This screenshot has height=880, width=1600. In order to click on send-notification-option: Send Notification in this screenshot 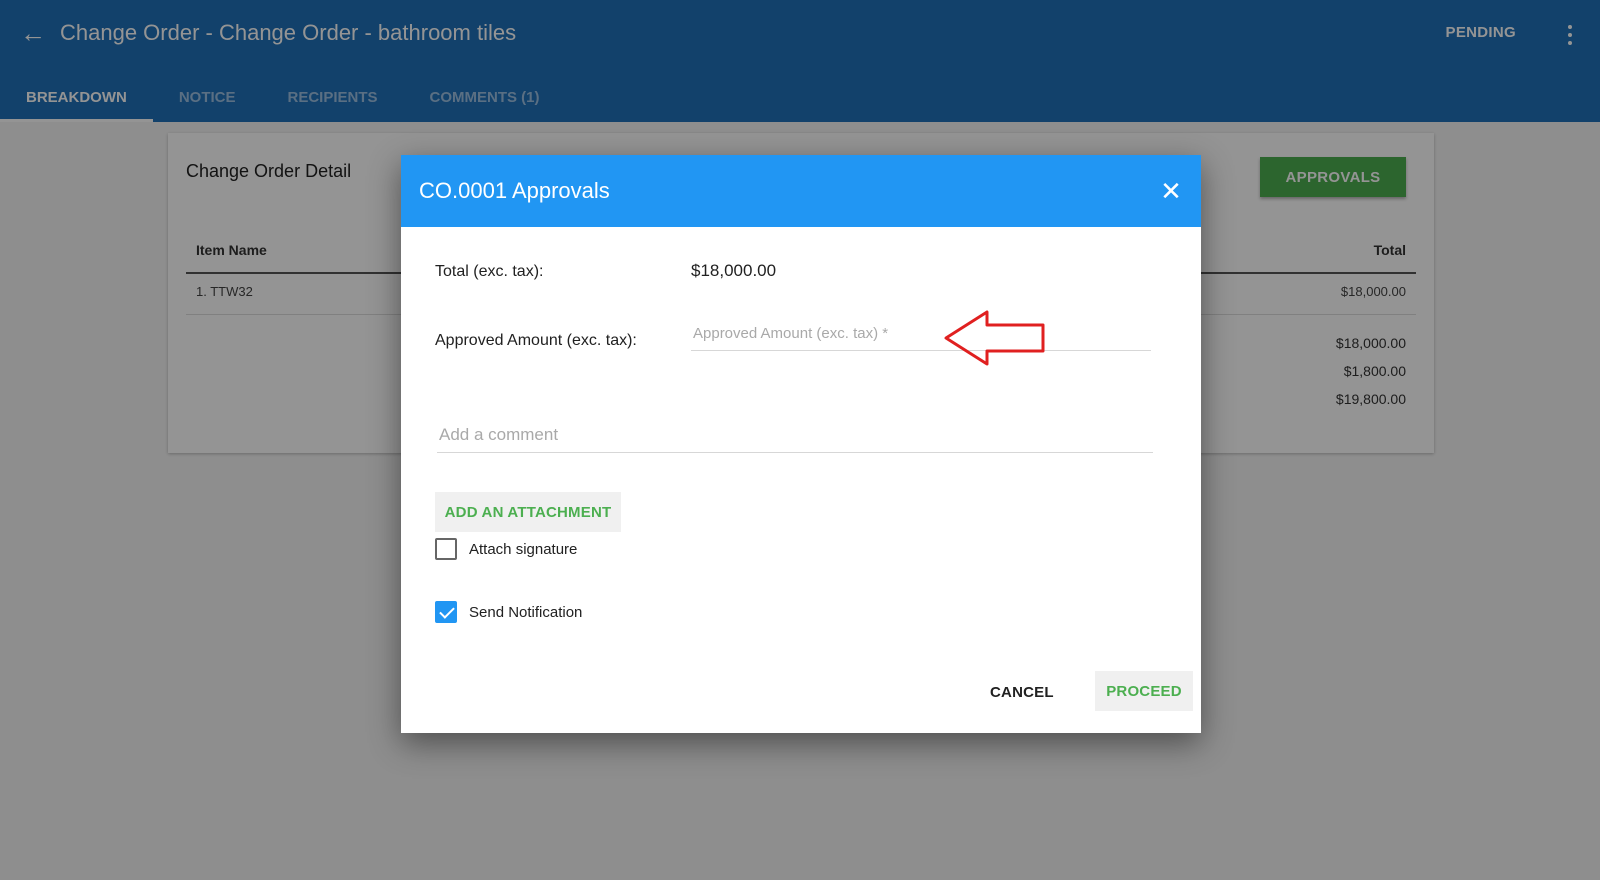, I will do `click(508, 612)`.